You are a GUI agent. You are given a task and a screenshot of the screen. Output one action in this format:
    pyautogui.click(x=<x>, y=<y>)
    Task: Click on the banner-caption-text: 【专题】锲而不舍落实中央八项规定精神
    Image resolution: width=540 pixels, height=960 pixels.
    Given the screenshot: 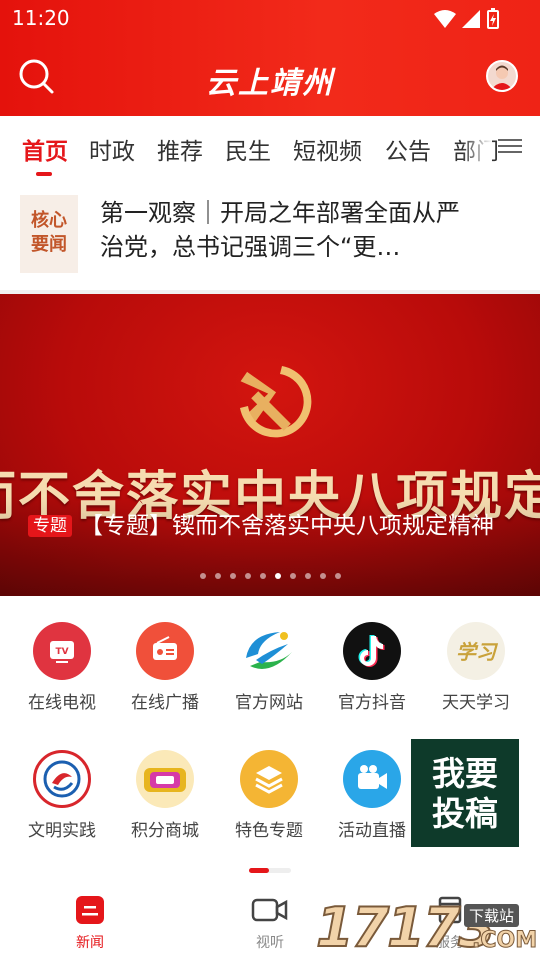 What is the action you would take?
    pyautogui.click(x=287, y=526)
    